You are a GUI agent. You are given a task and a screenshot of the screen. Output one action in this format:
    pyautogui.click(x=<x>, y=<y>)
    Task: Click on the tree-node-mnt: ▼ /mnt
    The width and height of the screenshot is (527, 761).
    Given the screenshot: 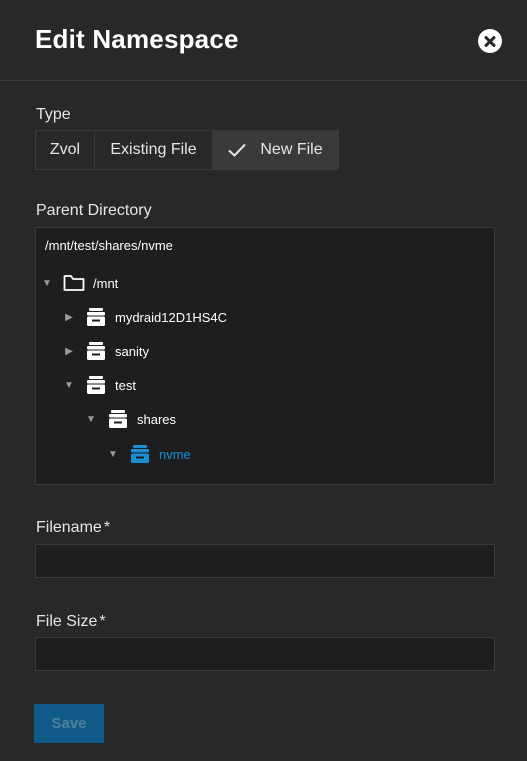 What is the action you would take?
    pyautogui.click(x=79, y=283)
    